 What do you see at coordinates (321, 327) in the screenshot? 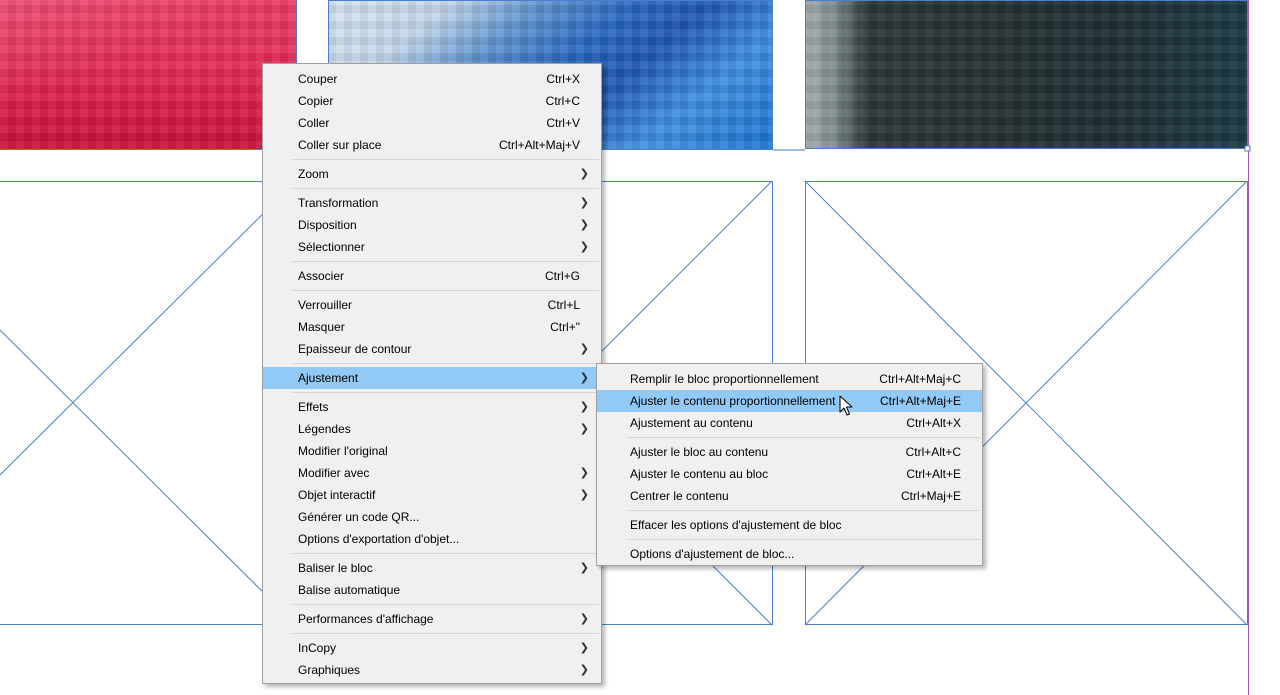
I see `menu-item-label: Masquer` at bounding box center [321, 327].